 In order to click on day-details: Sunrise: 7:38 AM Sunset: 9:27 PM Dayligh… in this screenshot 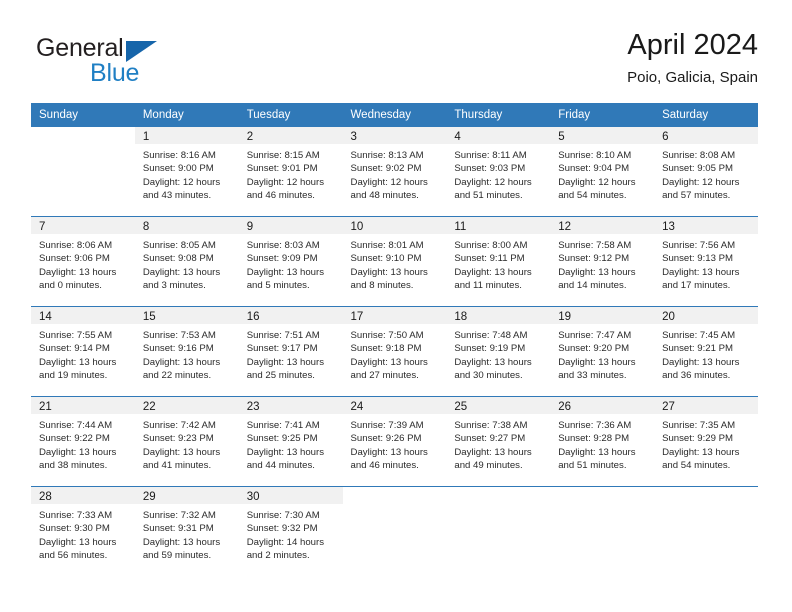, I will do `click(498, 443)`.